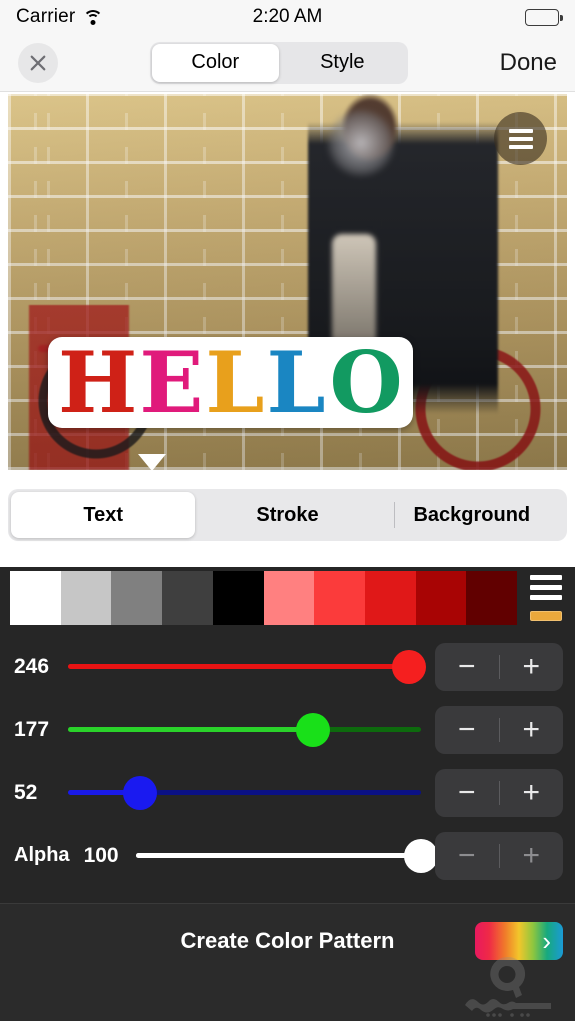  Describe the element at coordinates (238, 666) in the screenshot. I see `red-slider-fill` at that location.